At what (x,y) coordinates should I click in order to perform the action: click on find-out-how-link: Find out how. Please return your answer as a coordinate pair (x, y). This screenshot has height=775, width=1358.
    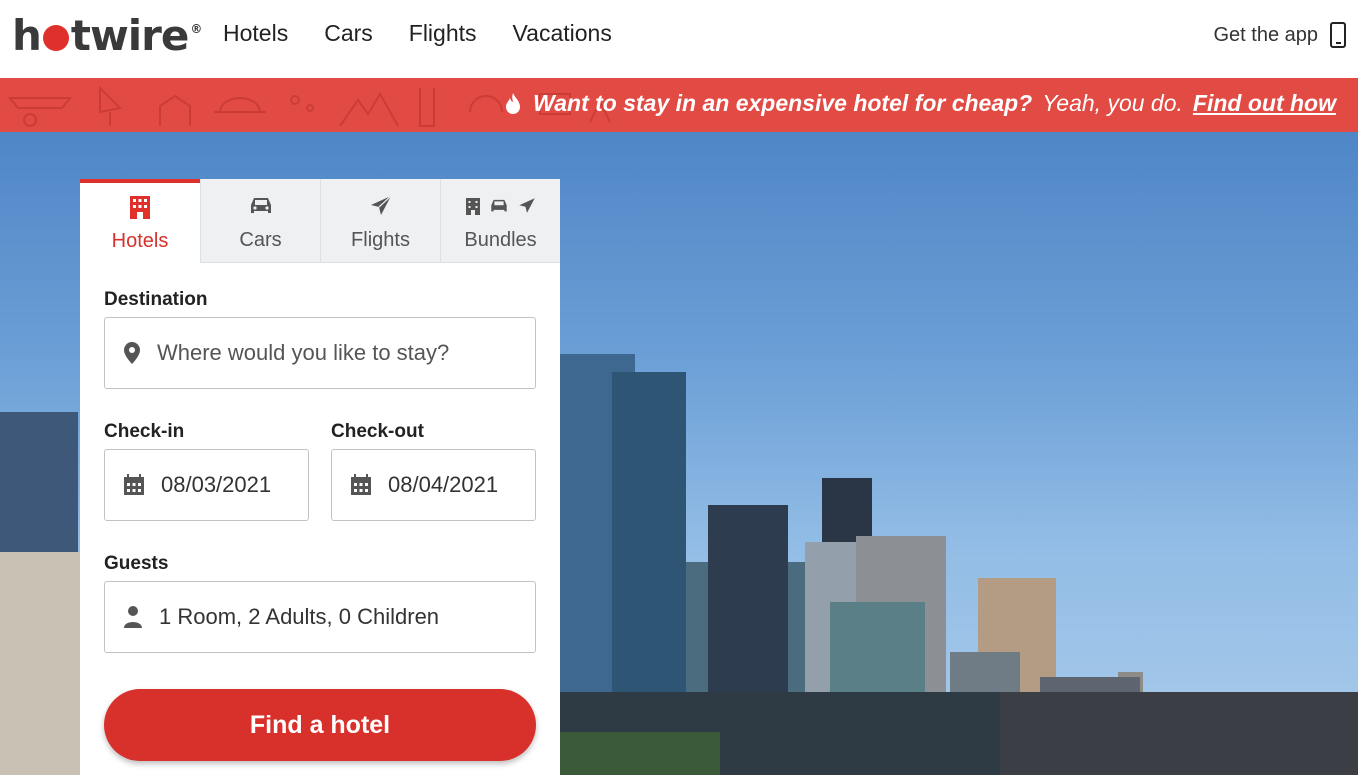
    Looking at the image, I should click on (1264, 103).